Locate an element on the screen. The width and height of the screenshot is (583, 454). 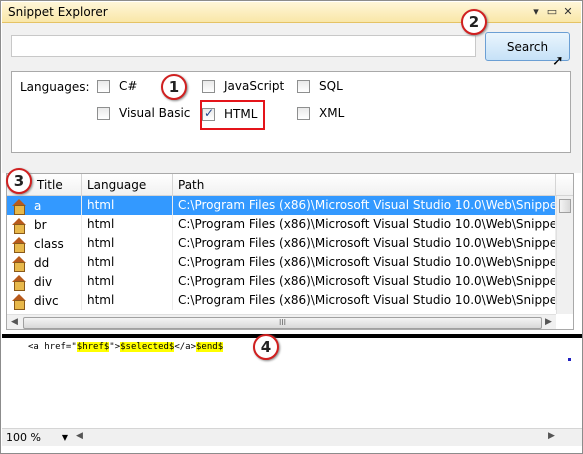
language-option-javascript: JavaScript is located at coordinates (243, 86).